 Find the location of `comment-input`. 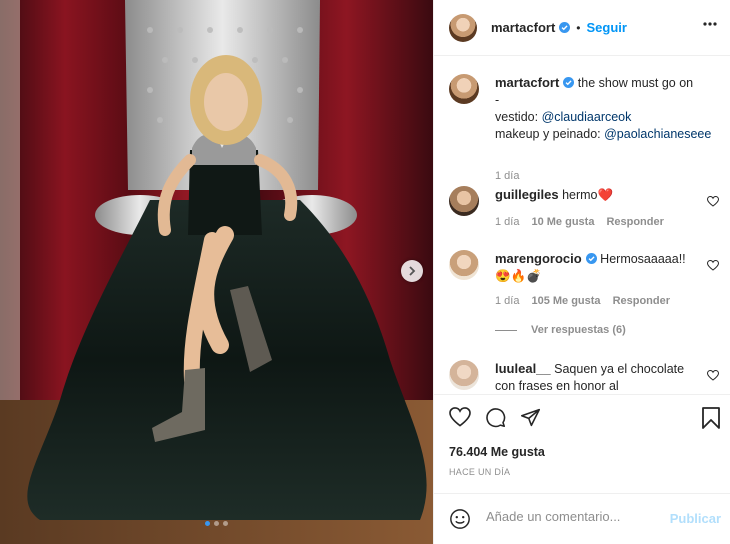

comment-input is located at coordinates (576, 516).